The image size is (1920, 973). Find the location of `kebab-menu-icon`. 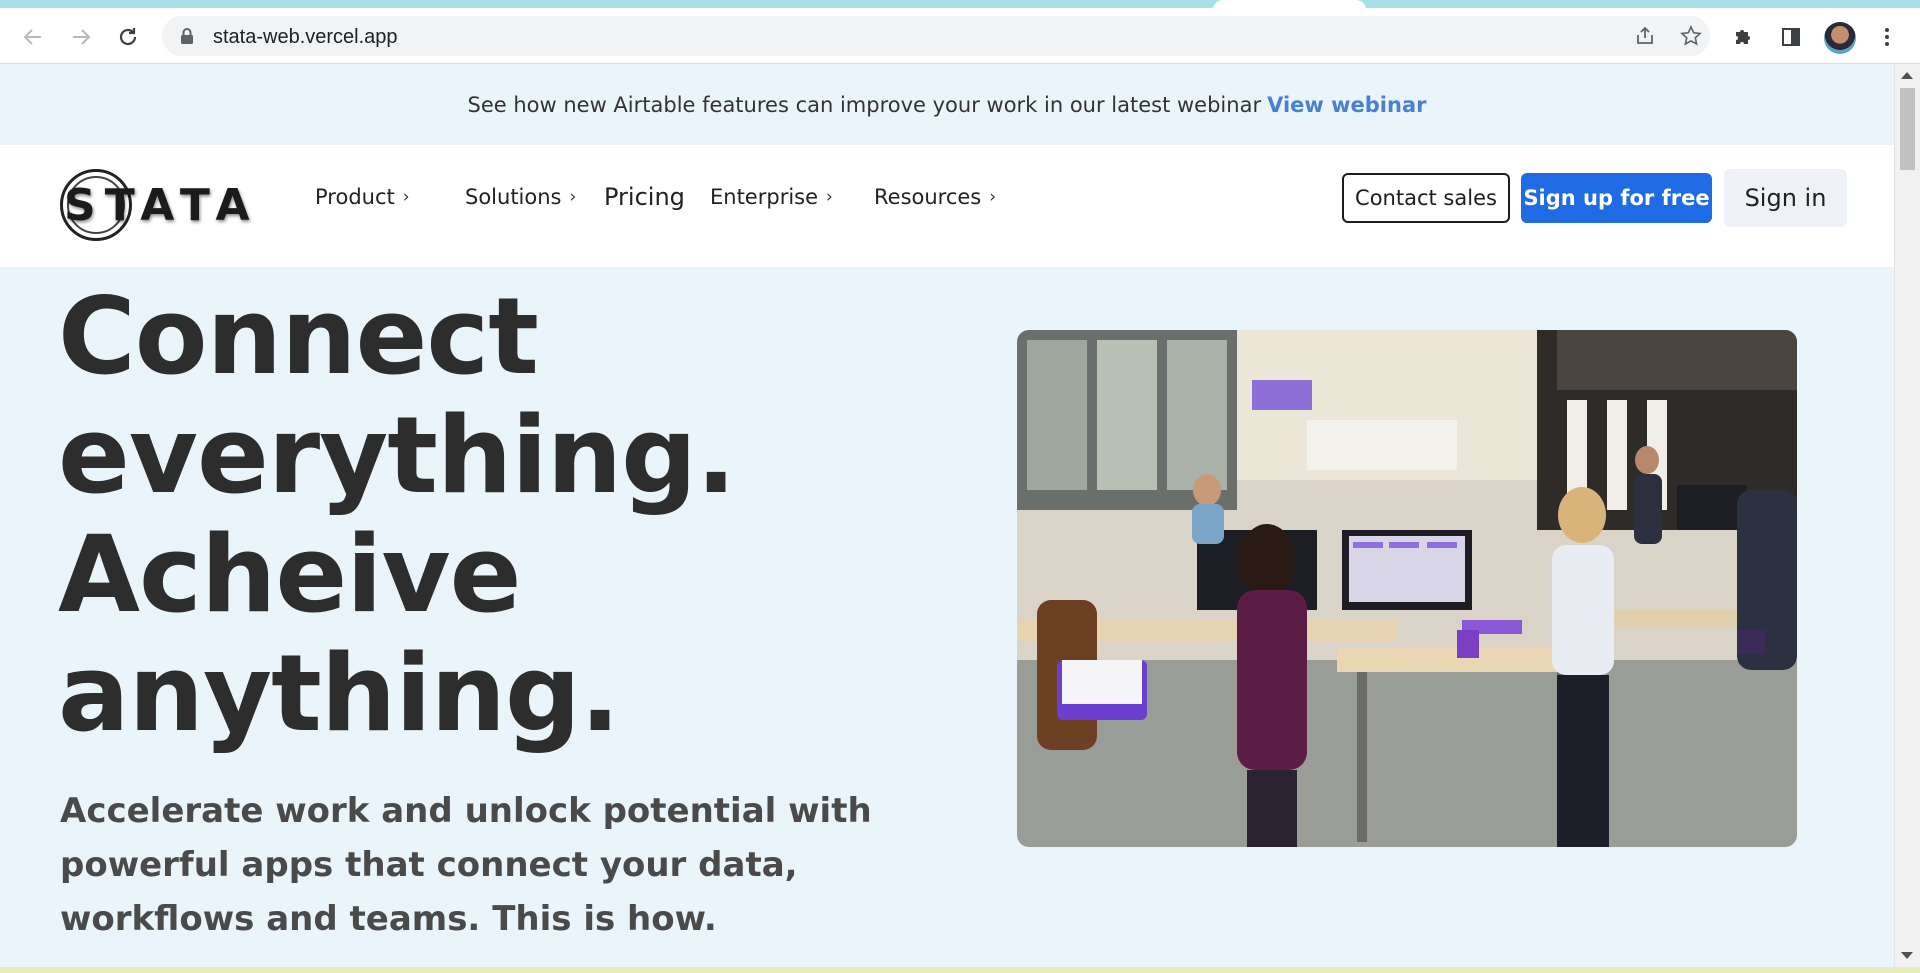

kebab-menu-icon is located at coordinates (1887, 37).